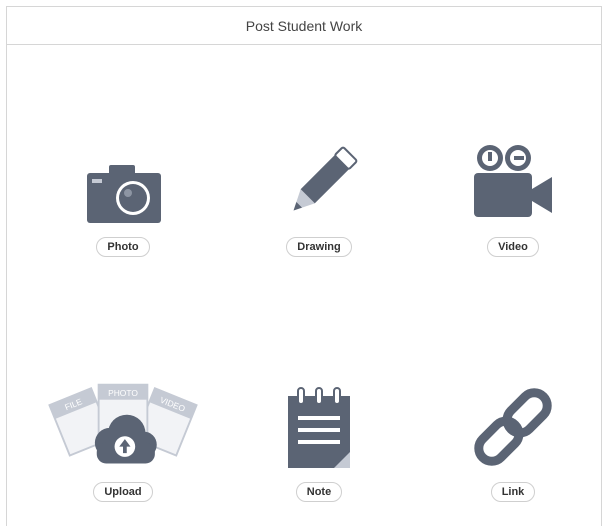  Describe the element at coordinates (123, 175) in the screenshot. I see `camera-icon` at that location.